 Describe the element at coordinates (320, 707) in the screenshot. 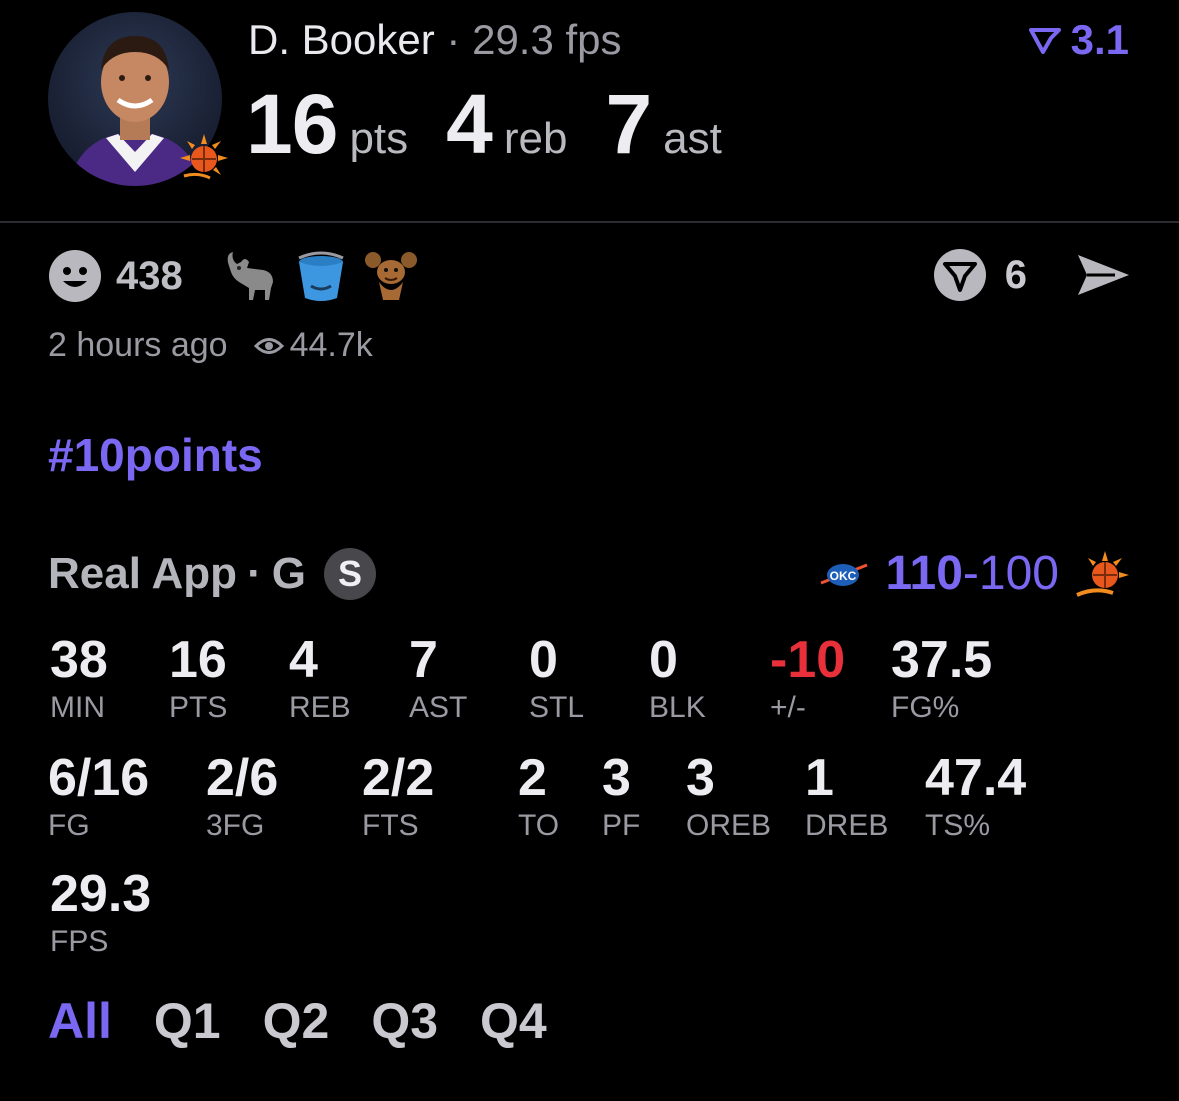

I see `stat-label: REB` at that location.